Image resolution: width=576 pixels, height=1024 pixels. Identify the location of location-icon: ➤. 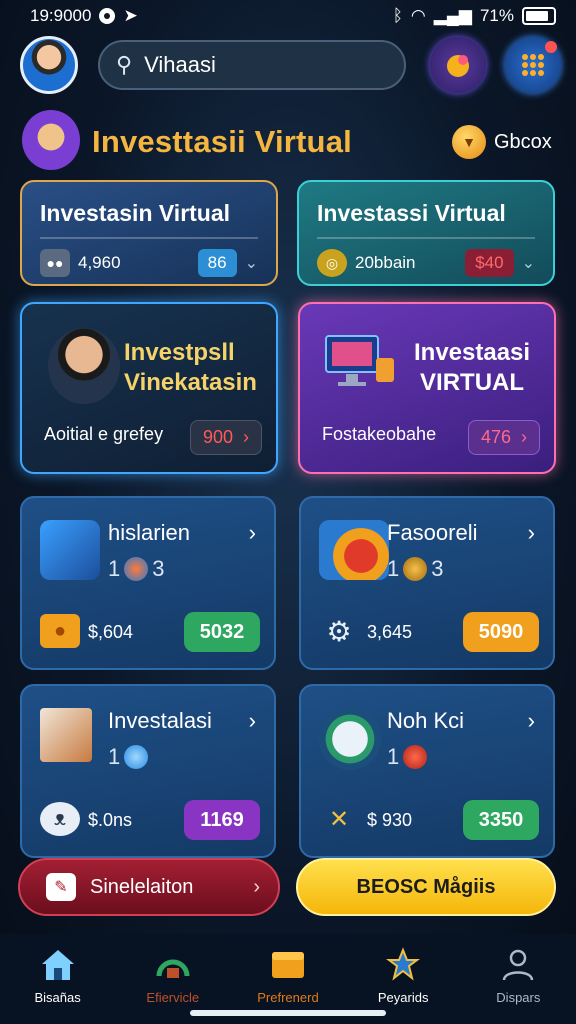
(130, 15).